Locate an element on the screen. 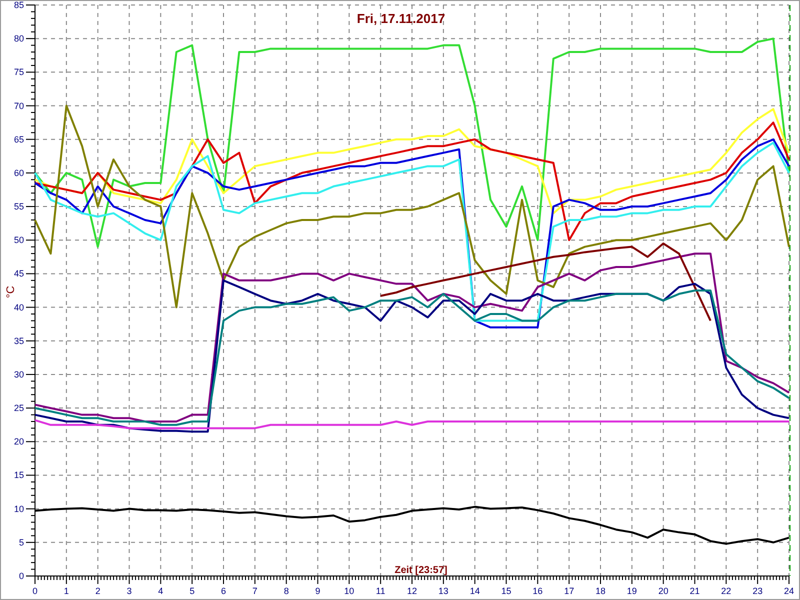 This screenshot has width=800, height=600. axis-title: Zeit [23:57] is located at coordinates (421, 570).